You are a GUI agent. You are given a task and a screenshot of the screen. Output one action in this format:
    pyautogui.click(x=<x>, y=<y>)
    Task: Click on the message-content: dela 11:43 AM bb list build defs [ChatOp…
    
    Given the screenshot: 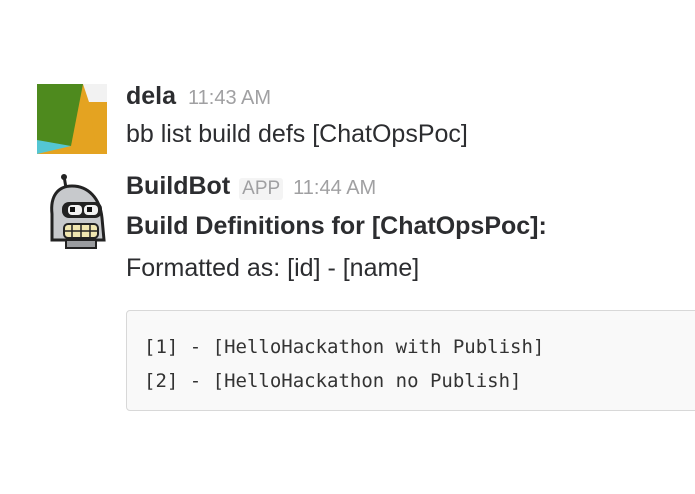 What is the action you would take?
    pyautogui.click(x=410, y=117)
    